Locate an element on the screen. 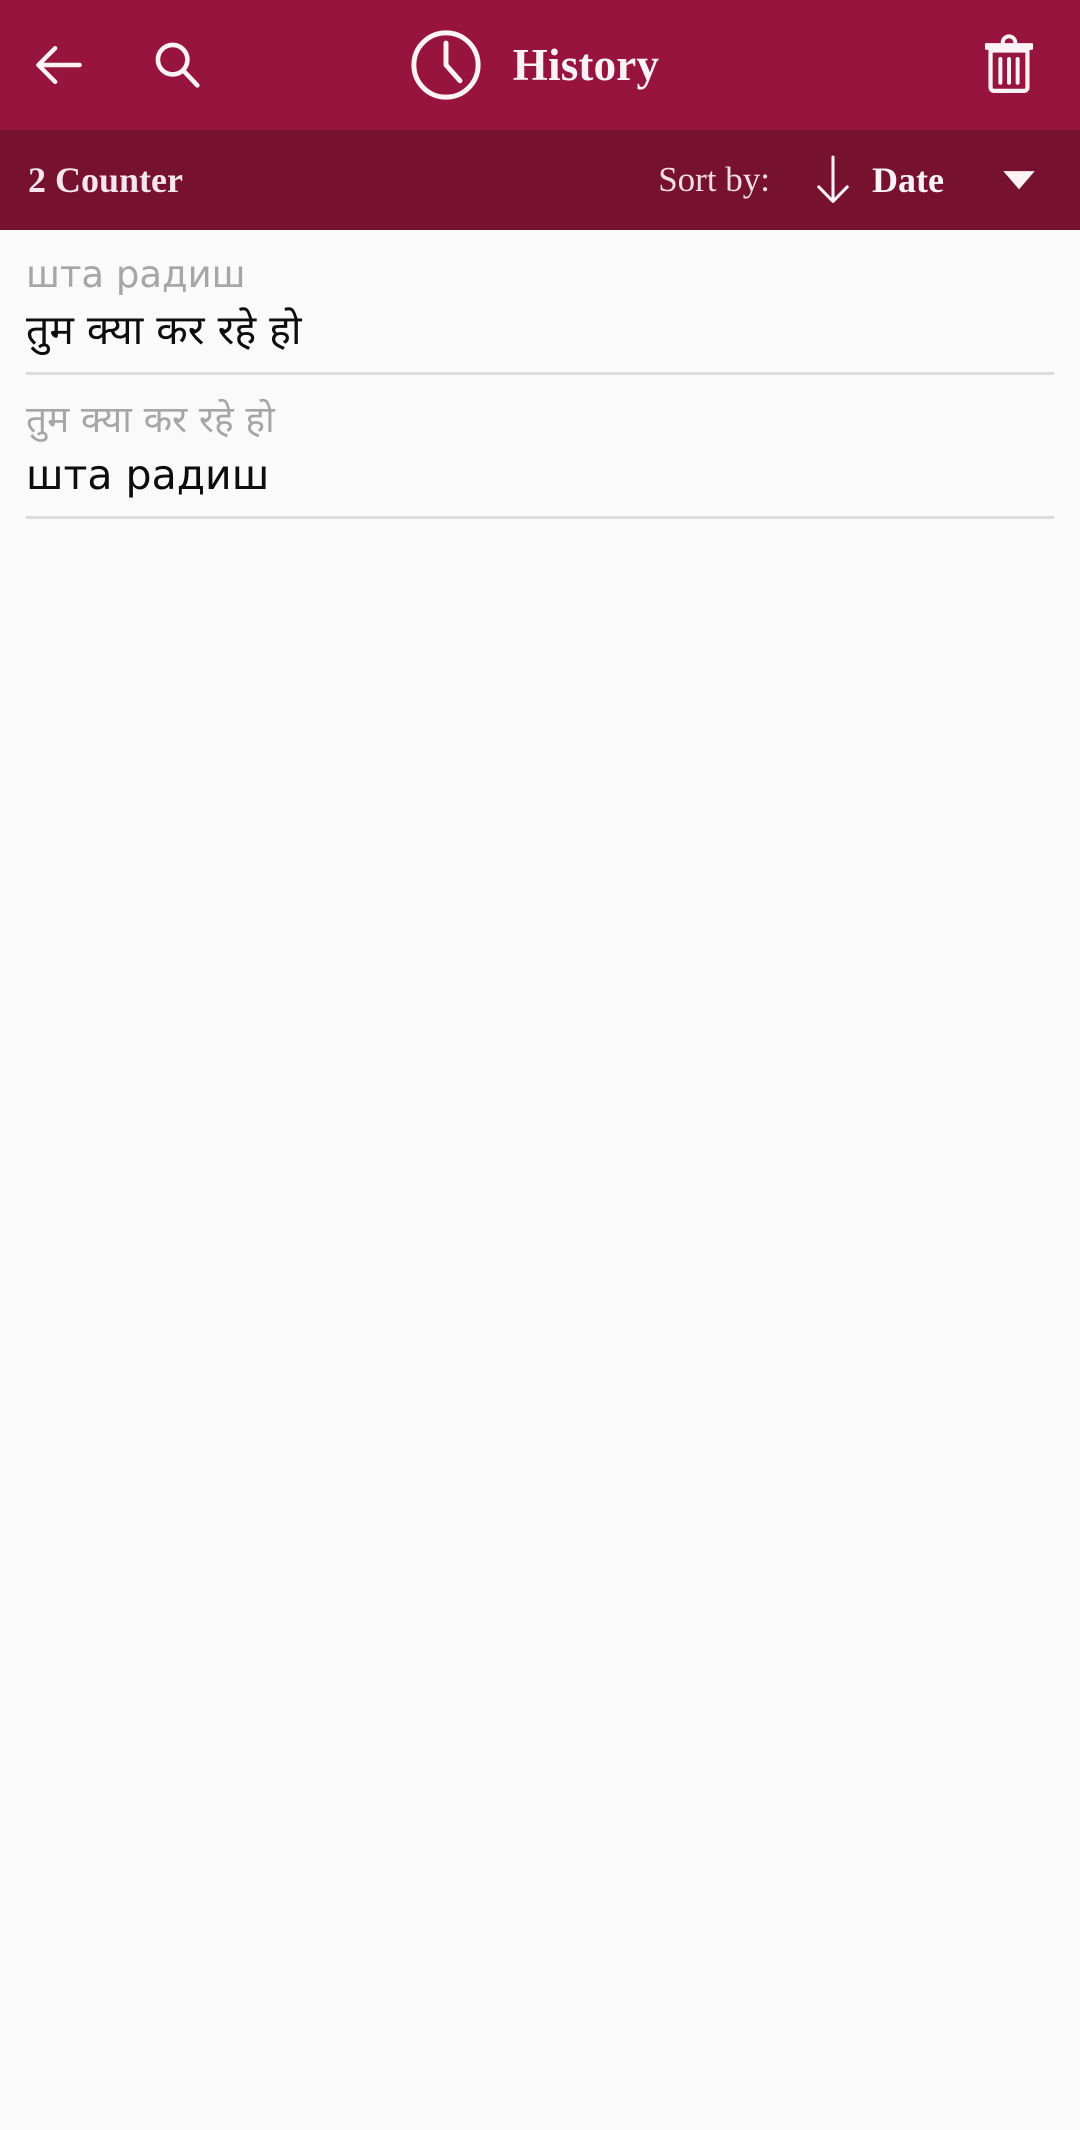 The height and width of the screenshot is (2130, 1080). sort-by-label: Sort by: is located at coordinates (714, 179).